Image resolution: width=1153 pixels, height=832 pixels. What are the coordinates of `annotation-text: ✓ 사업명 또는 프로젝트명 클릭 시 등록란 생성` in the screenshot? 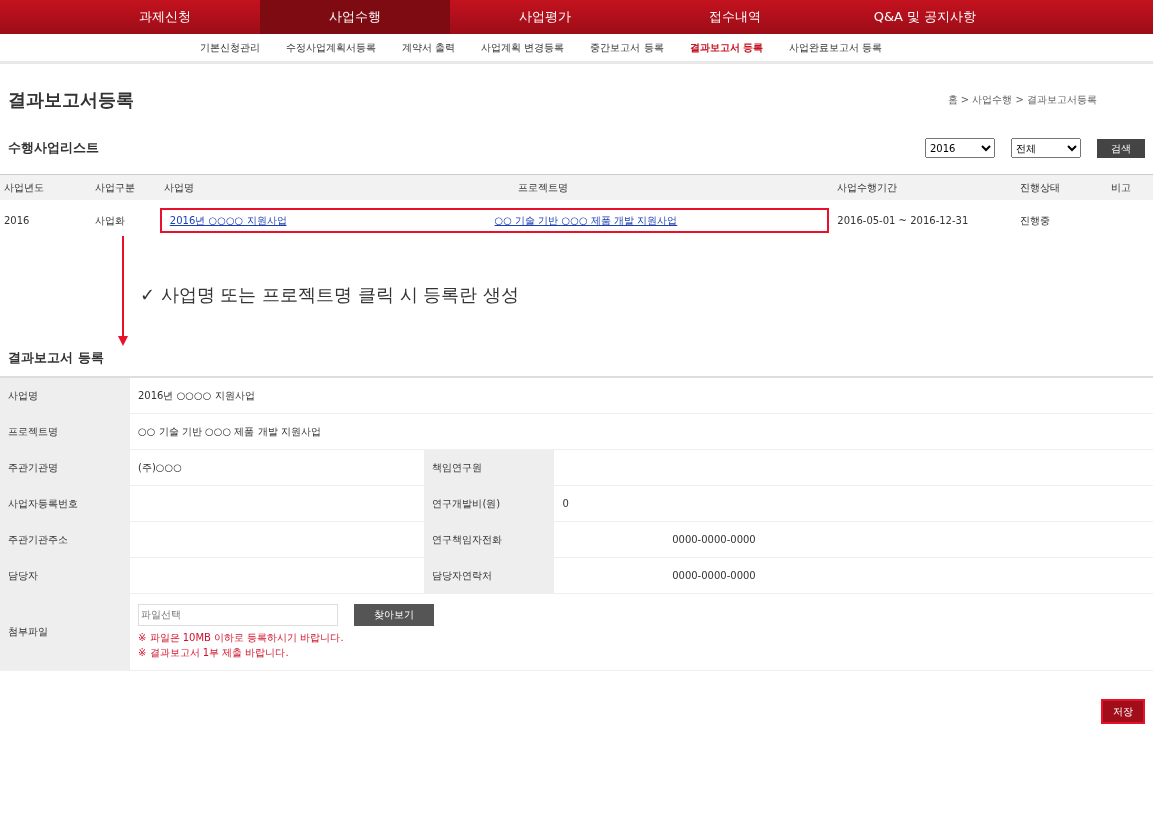 It's located at (330, 295).